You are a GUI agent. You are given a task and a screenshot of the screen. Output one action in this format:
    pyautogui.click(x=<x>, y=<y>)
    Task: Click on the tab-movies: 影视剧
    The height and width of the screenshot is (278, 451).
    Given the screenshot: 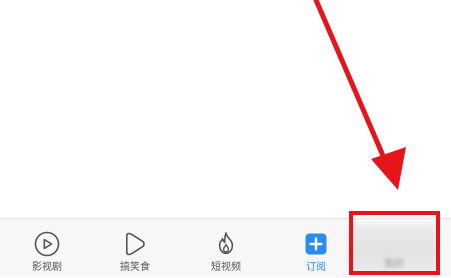 What is the action you would take?
    pyautogui.click(x=47, y=248)
    